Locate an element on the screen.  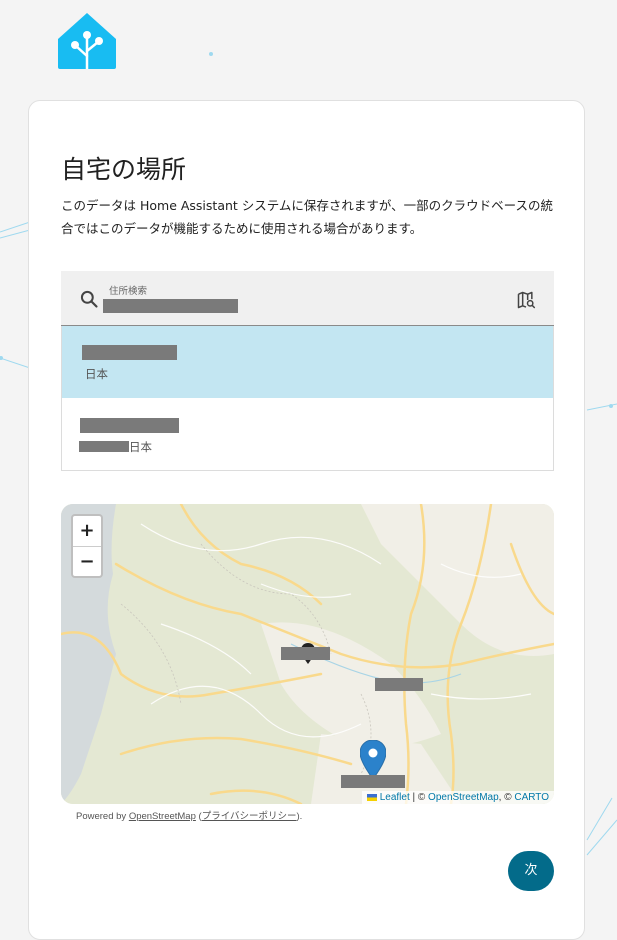
carto-link: CARTO is located at coordinates (531, 797).